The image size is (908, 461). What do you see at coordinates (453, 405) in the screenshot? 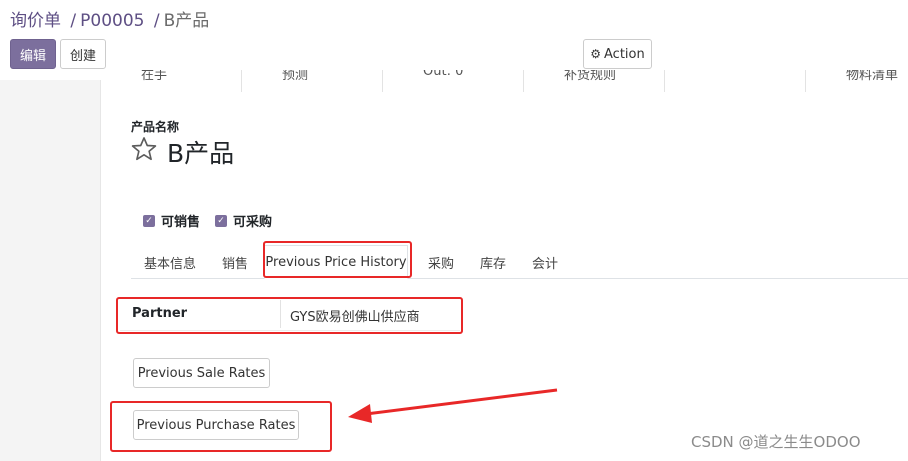
I see `annotation-arrow-icon` at bounding box center [453, 405].